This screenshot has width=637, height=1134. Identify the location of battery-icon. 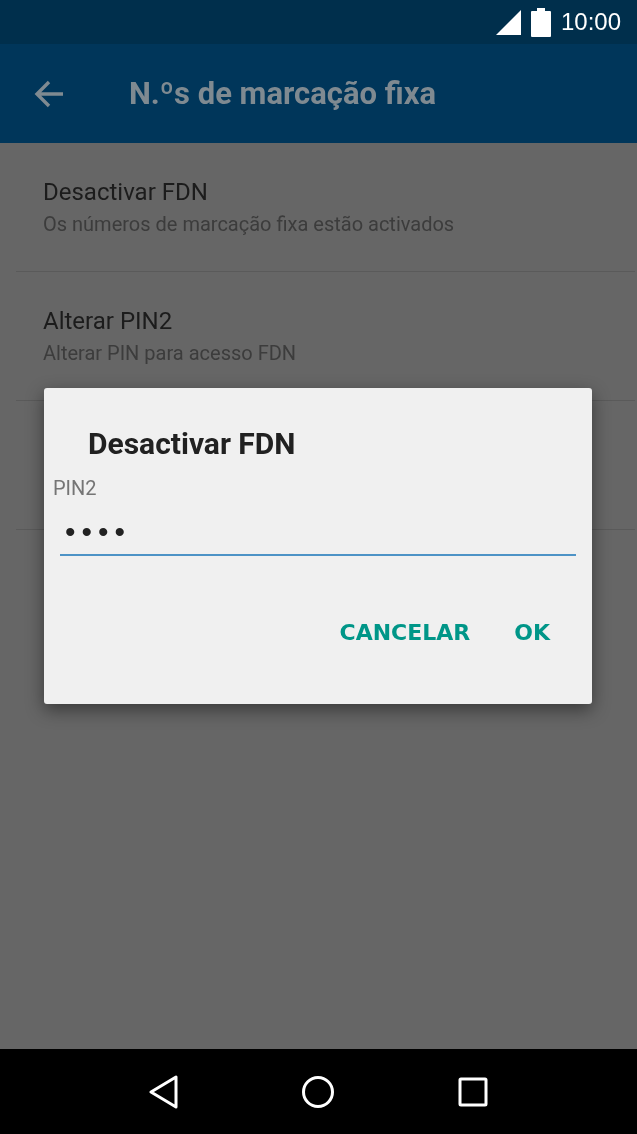
(540, 22).